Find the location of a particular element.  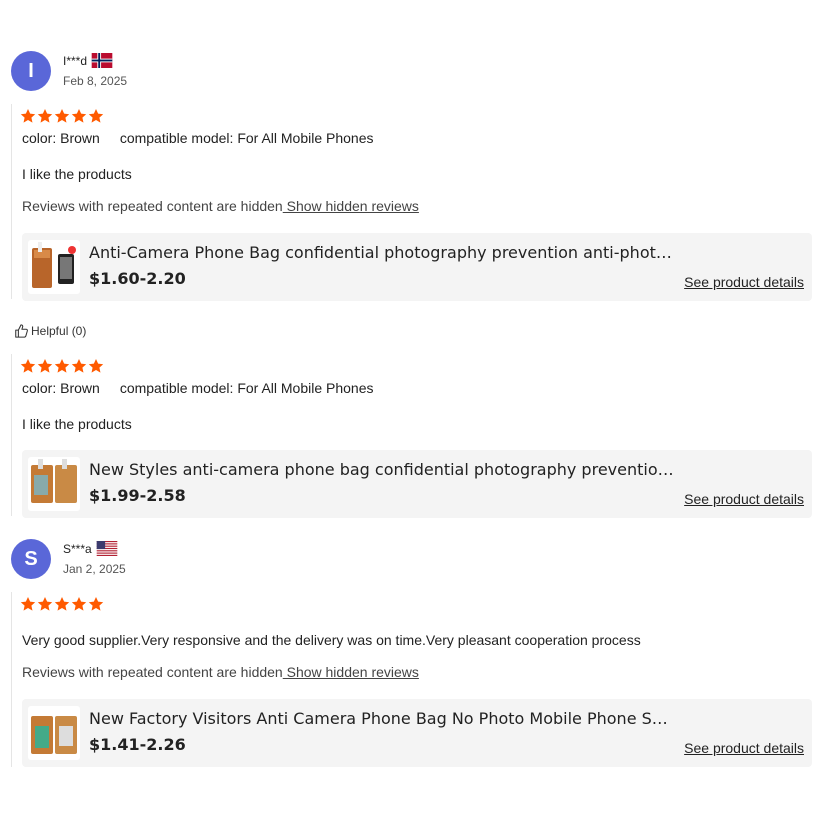

review-date: Feb 8, 2025 is located at coordinates (95, 81).